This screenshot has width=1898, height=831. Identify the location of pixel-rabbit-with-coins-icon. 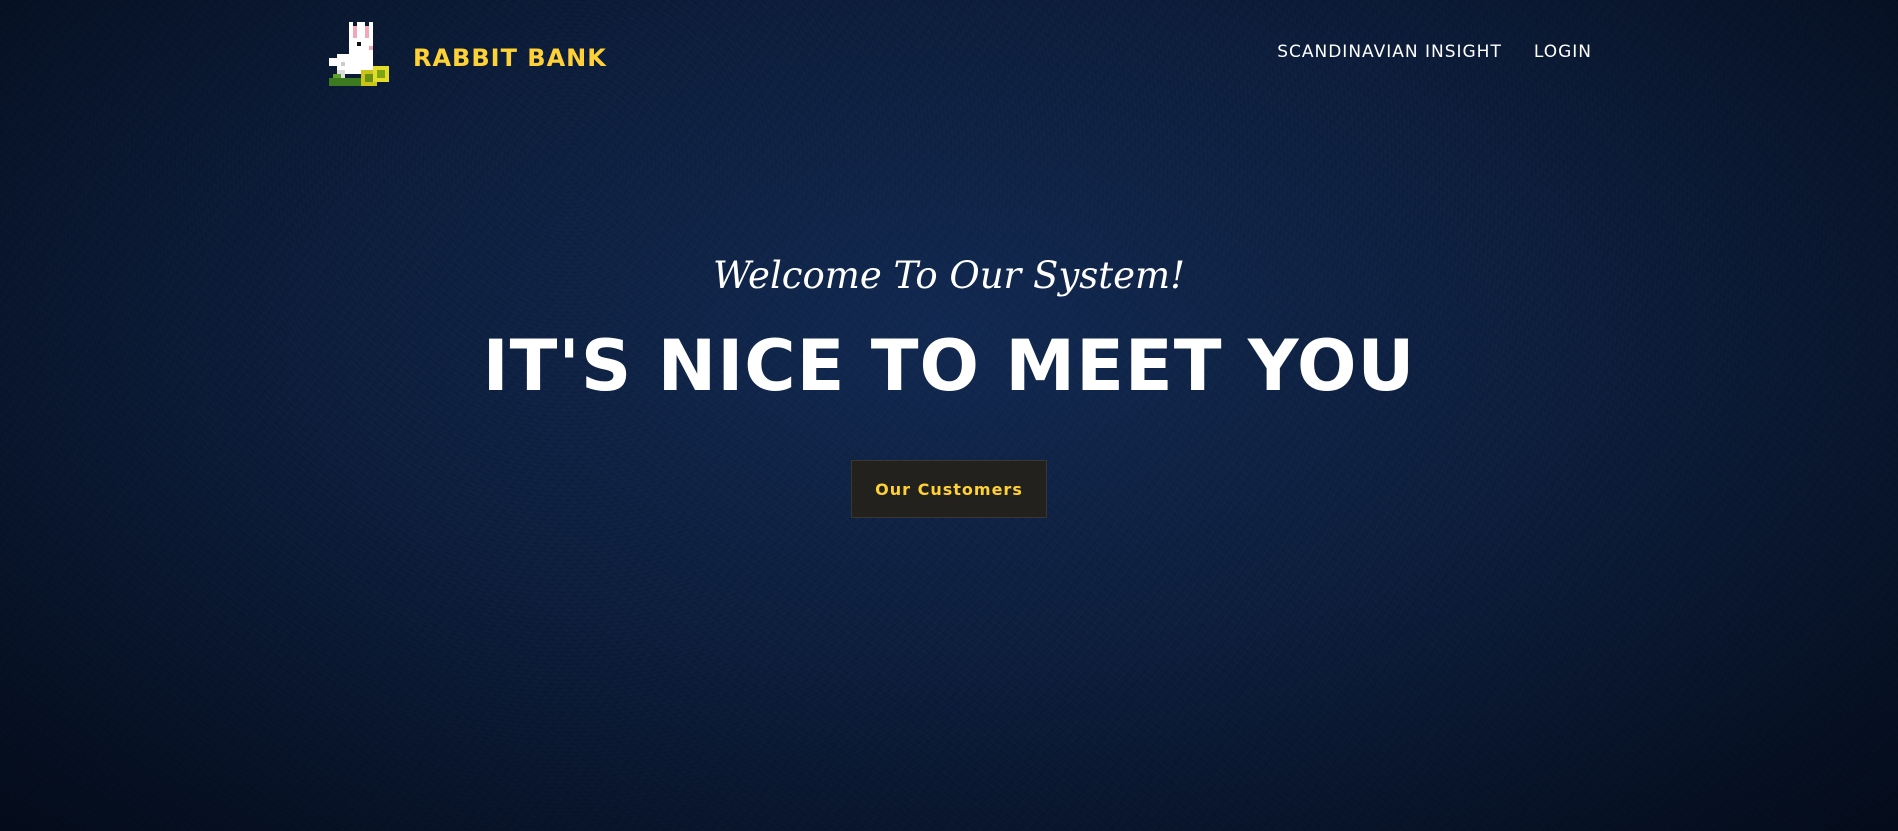
(359, 54).